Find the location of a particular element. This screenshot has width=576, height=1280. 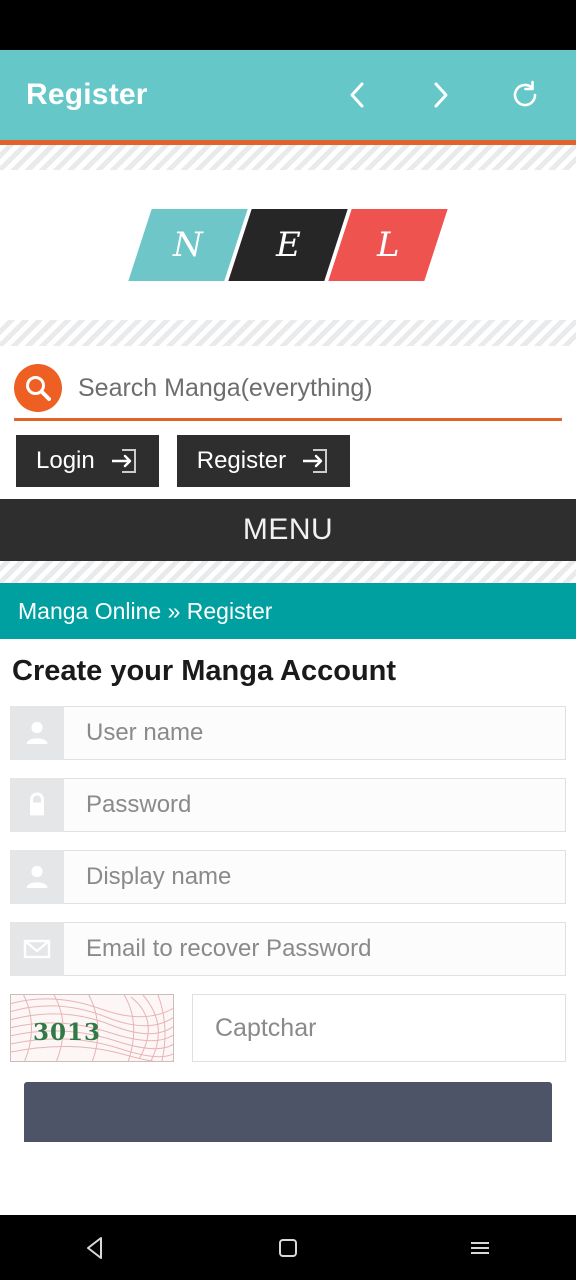

logo-tile-l: L is located at coordinates (388, 245).